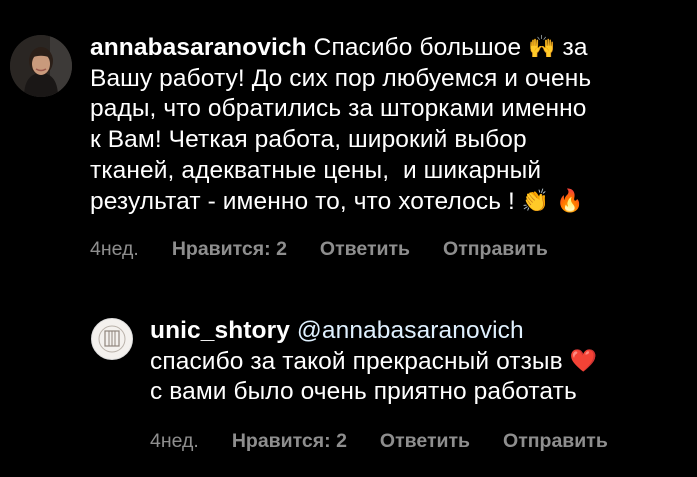  I want to click on fire-emoji-icon: 🔥, so click(570, 200).